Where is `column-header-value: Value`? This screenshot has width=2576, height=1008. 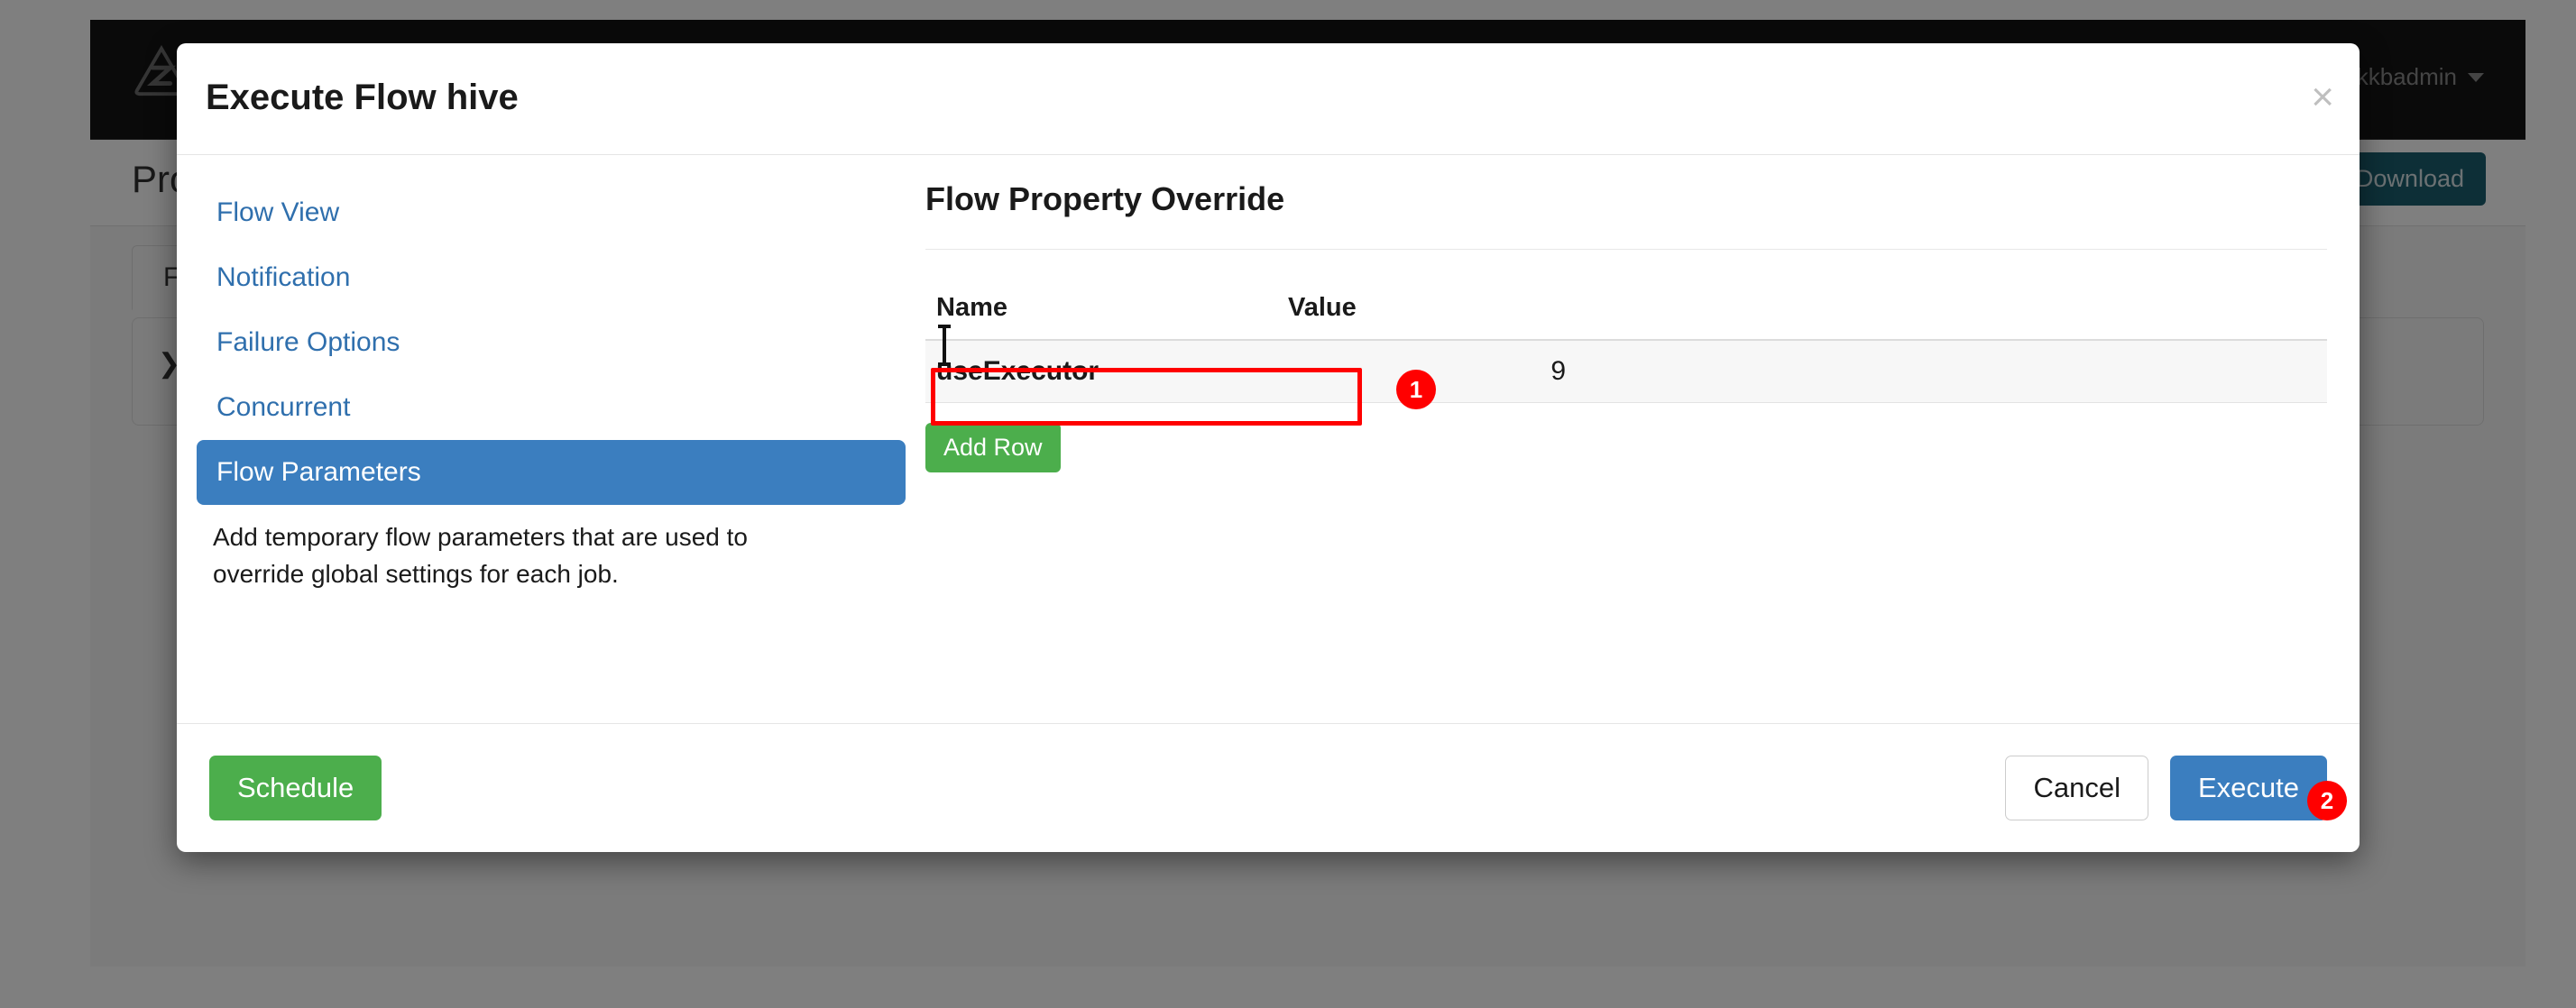 column-header-value: Value is located at coordinates (1431, 312).